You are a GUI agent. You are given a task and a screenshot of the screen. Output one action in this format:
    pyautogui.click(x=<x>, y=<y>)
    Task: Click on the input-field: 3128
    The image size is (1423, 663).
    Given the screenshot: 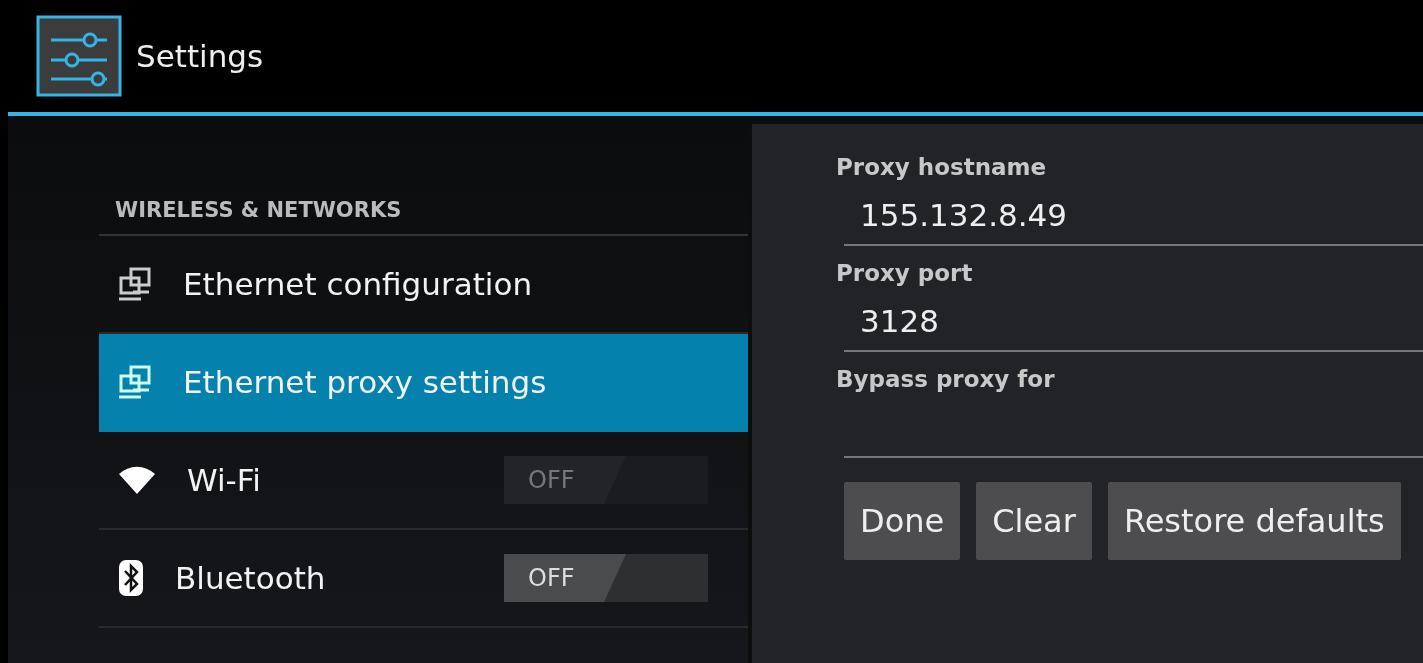 What is the action you would take?
    pyautogui.click(x=1133, y=322)
    